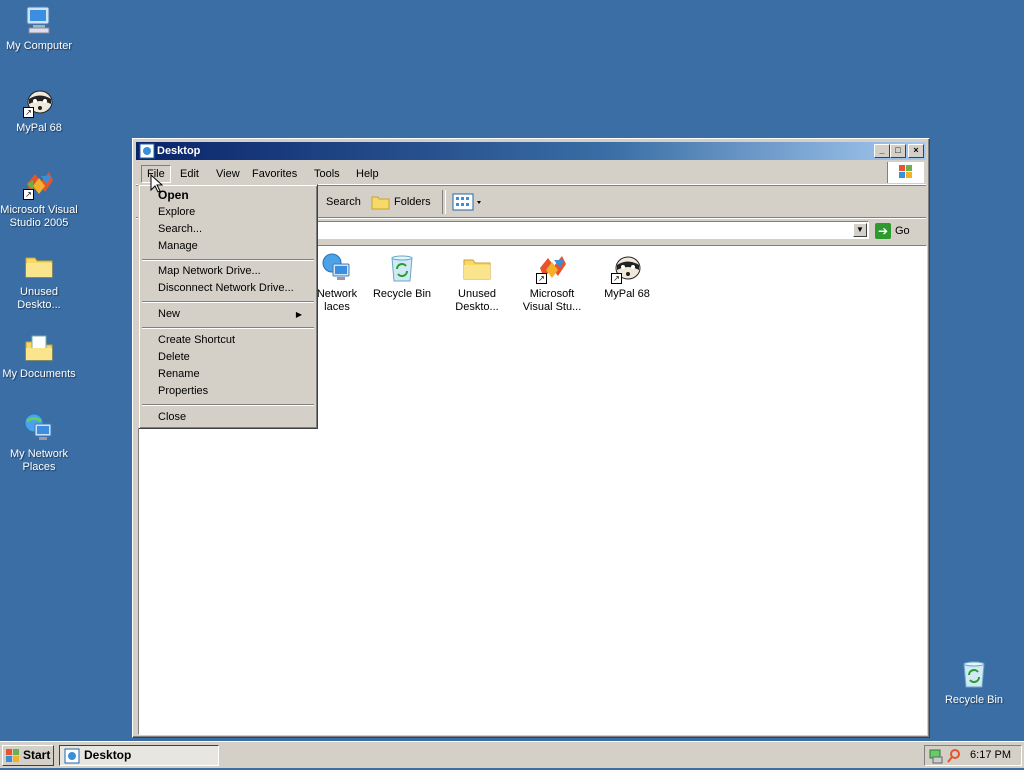  What do you see at coordinates (936, 757) in the screenshot?
I see `network-tray-icon` at bounding box center [936, 757].